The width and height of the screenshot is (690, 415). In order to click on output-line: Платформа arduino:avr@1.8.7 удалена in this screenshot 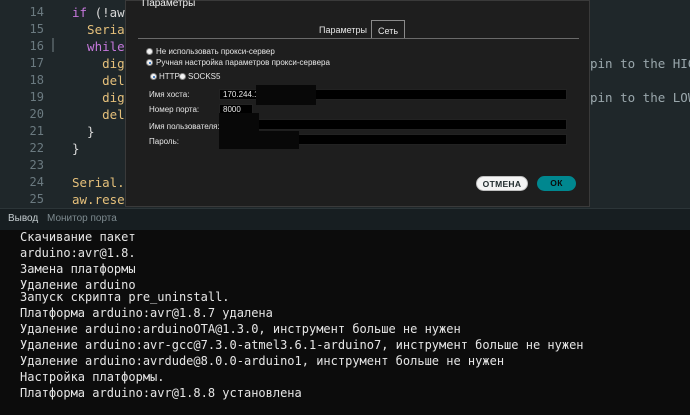, I will do `click(146, 313)`.